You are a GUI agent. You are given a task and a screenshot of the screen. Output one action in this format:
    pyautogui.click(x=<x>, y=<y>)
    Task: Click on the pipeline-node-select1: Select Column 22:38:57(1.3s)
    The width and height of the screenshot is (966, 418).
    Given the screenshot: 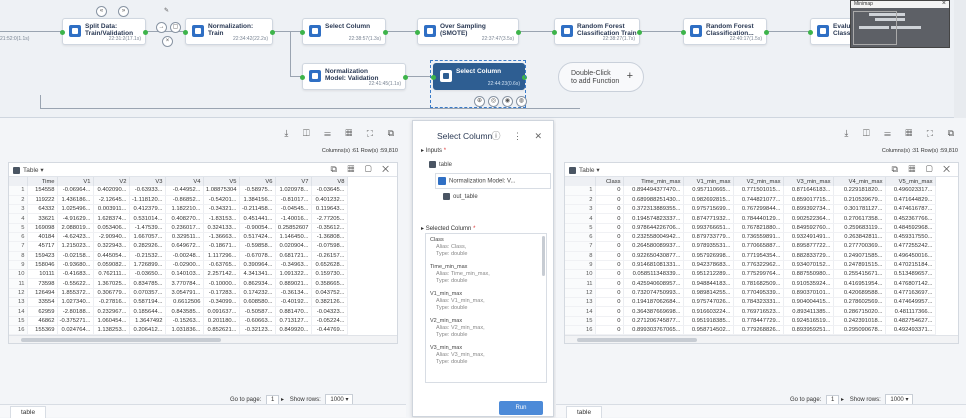 What is the action you would take?
    pyautogui.click(x=344, y=31)
    